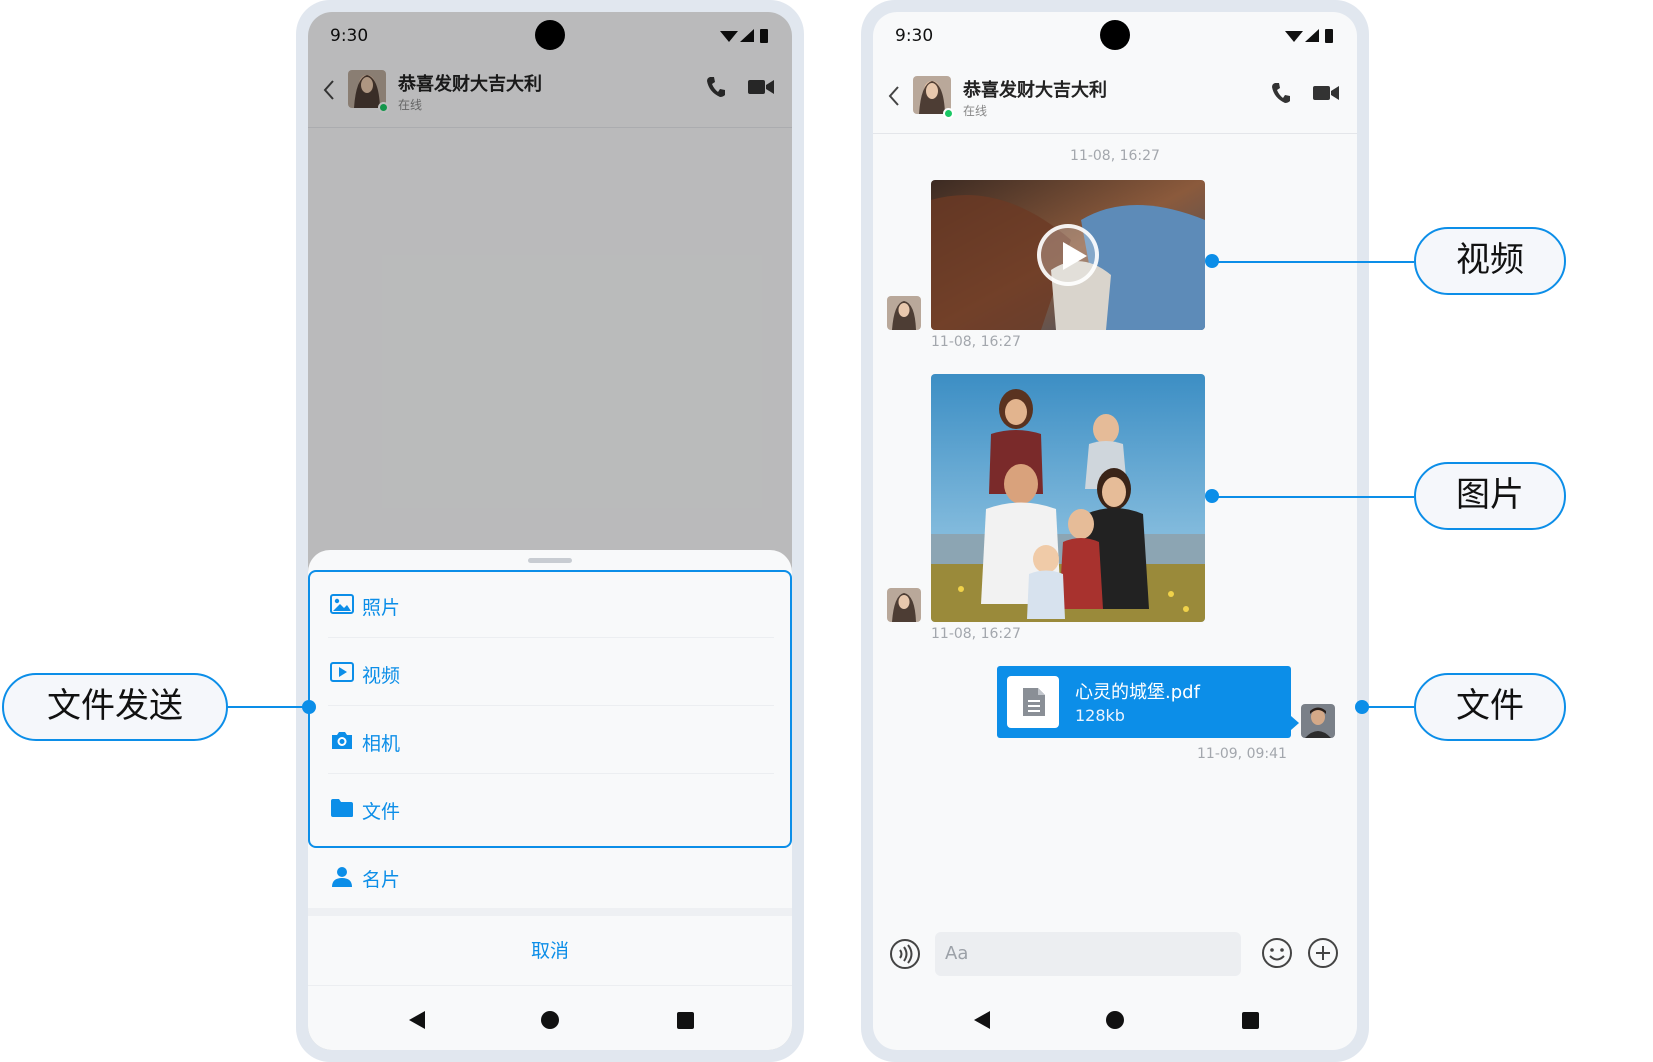 The image size is (1653, 1062). I want to click on camera-icon, so click(342, 742).